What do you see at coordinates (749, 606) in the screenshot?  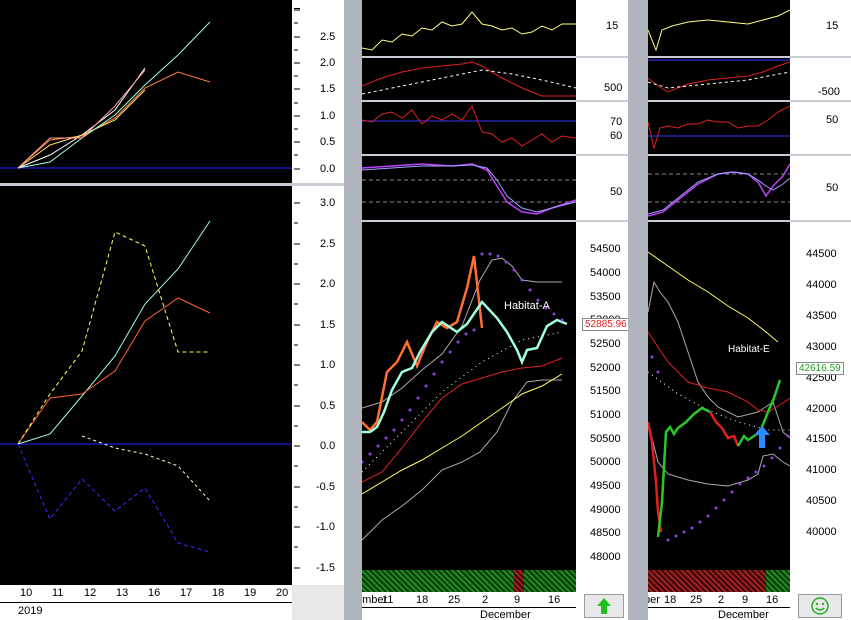 I see `right-x-axis: ber 18 25 2 9 16 December` at bounding box center [749, 606].